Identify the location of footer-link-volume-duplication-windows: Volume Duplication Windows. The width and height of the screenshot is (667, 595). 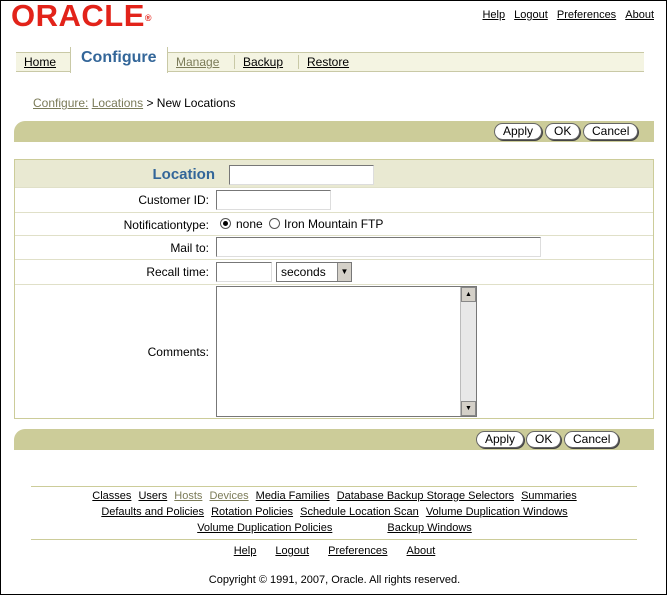
(497, 512).